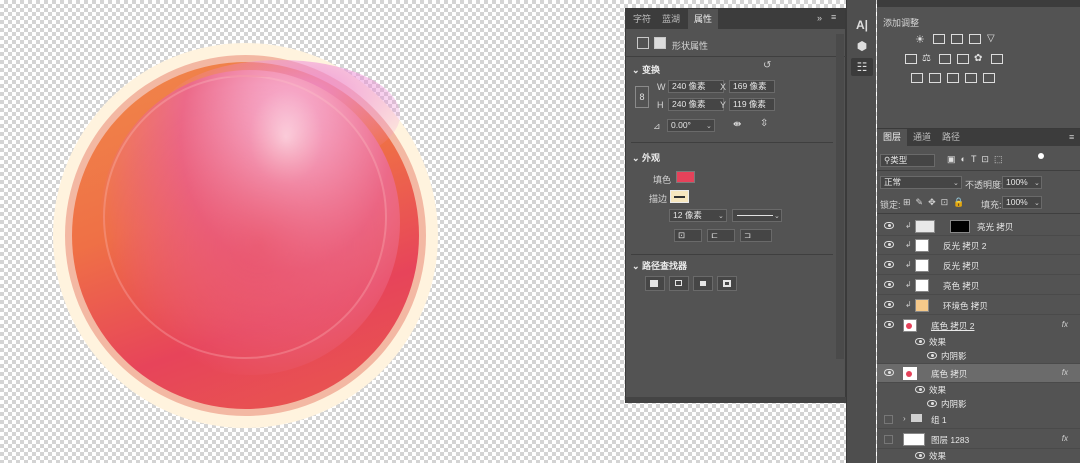 This screenshot has height=463, width=1080. I want to click on intersect-shapes-button, so click(703, 283).